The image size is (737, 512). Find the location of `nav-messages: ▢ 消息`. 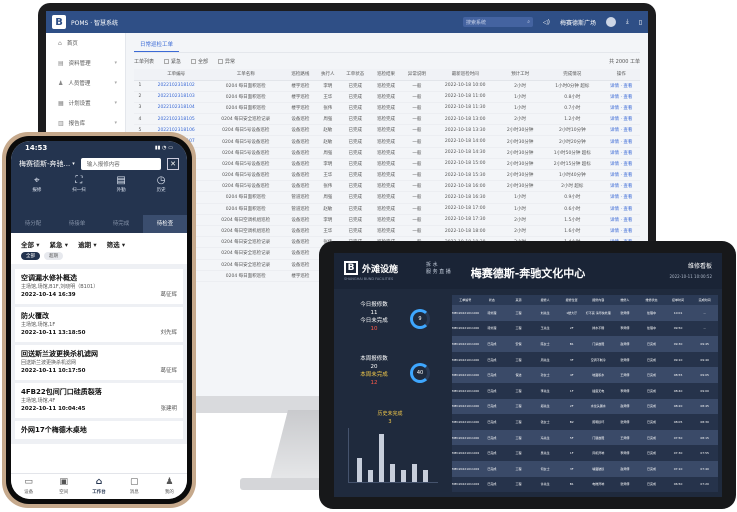

nav-messages: ▢ 消息 is located at coordinates (134, 486).